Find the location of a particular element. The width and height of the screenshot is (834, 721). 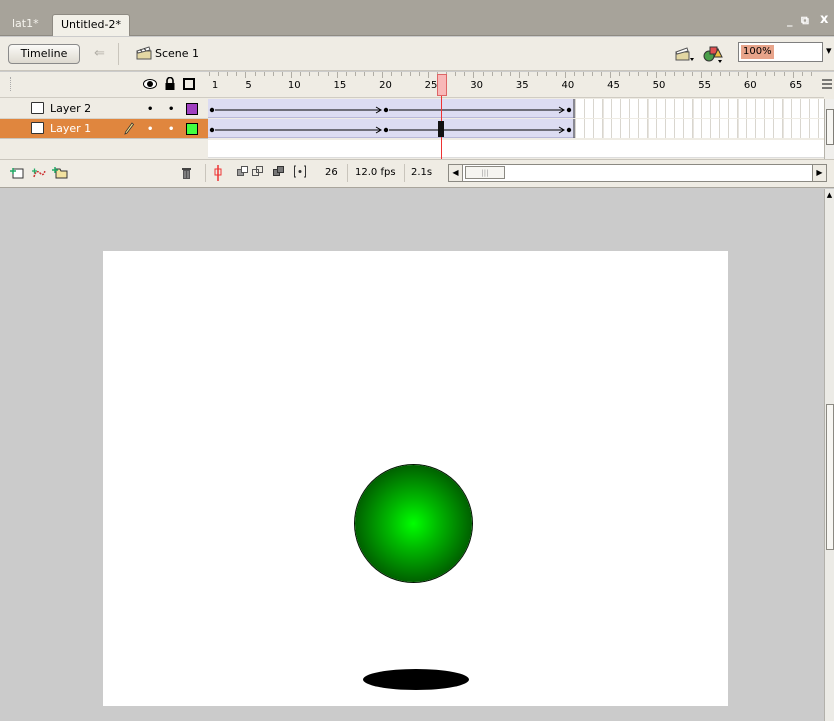

green-ball is located at coordinates (413, 523).